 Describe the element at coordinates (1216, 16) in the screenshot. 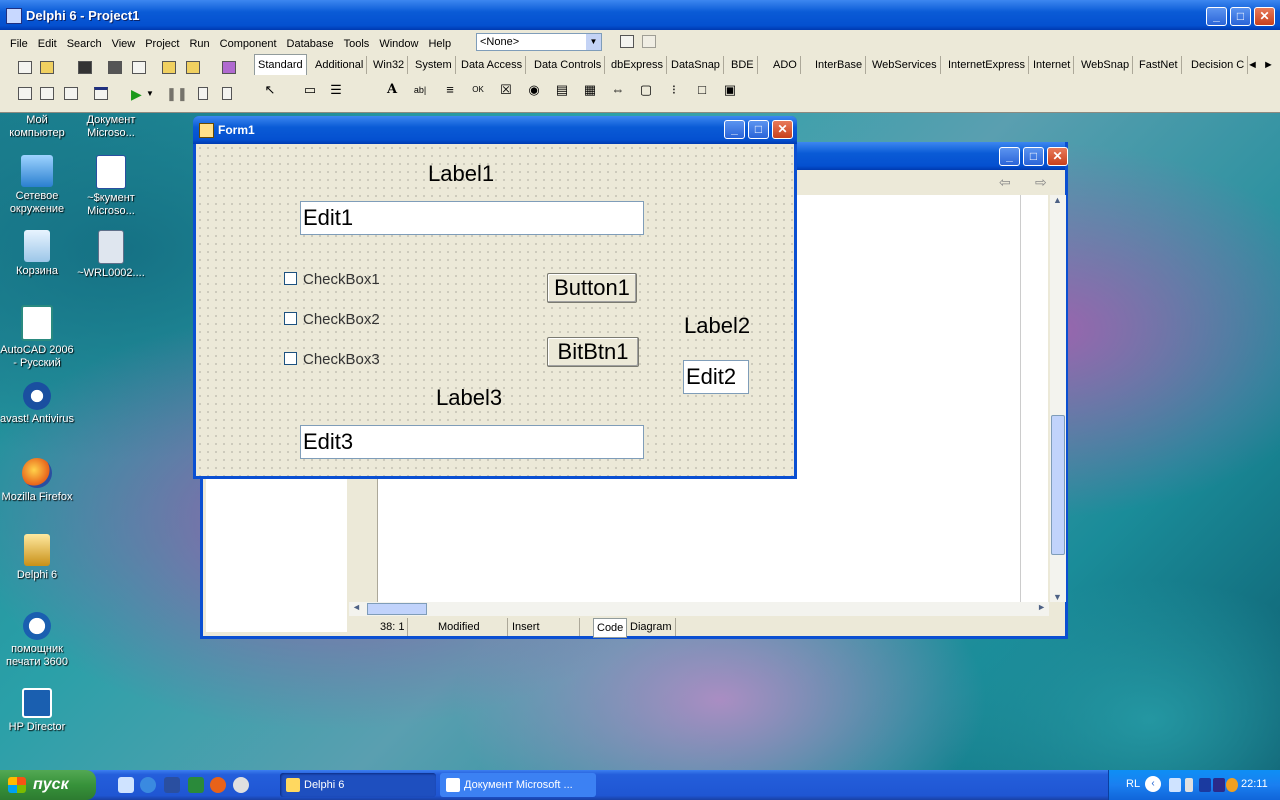

I see `minimize-button: _` at that location.